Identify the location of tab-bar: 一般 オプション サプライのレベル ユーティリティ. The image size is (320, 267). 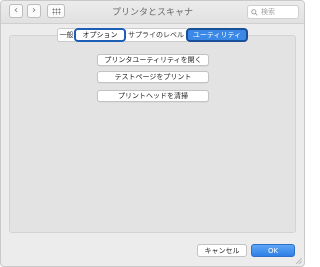
(152, 35).